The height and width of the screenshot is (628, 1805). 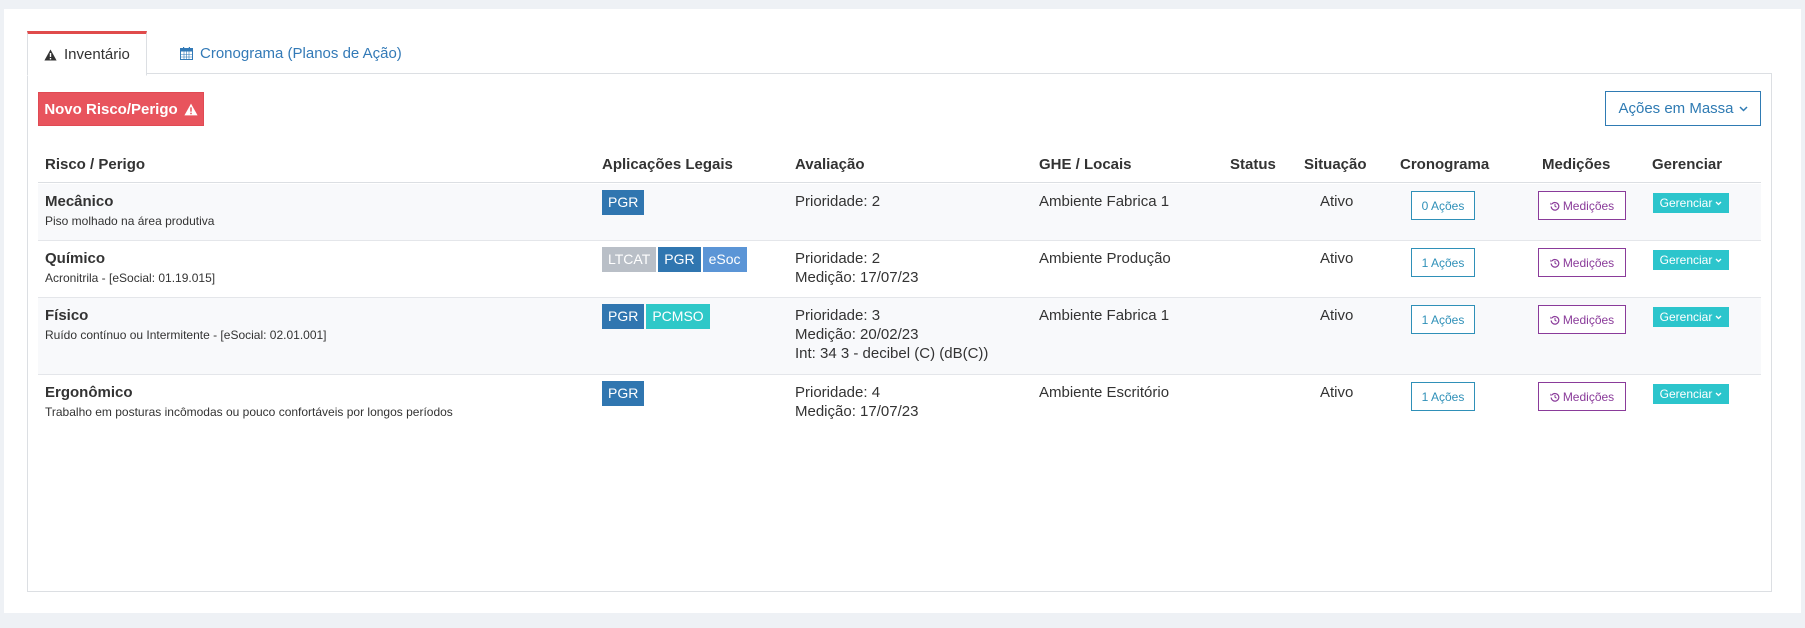 What do you see at coordinates (1104, 392) in the screenshot?
I see `ghe-local: Ambiente Escritório` at bounding box center [1104, 392].